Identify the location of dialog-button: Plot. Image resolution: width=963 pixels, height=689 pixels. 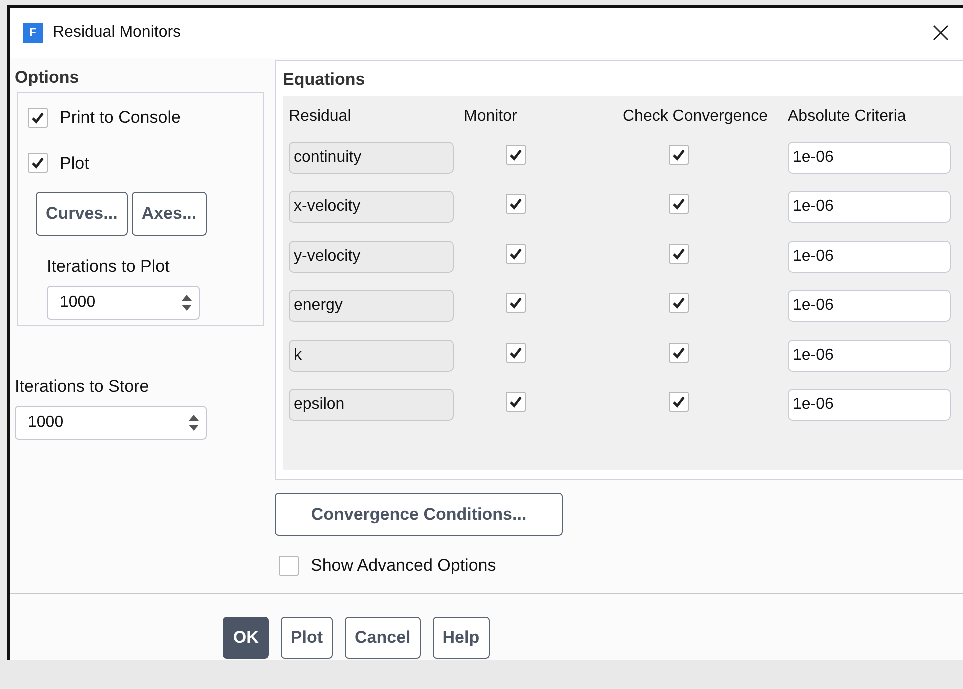
(306, 637).